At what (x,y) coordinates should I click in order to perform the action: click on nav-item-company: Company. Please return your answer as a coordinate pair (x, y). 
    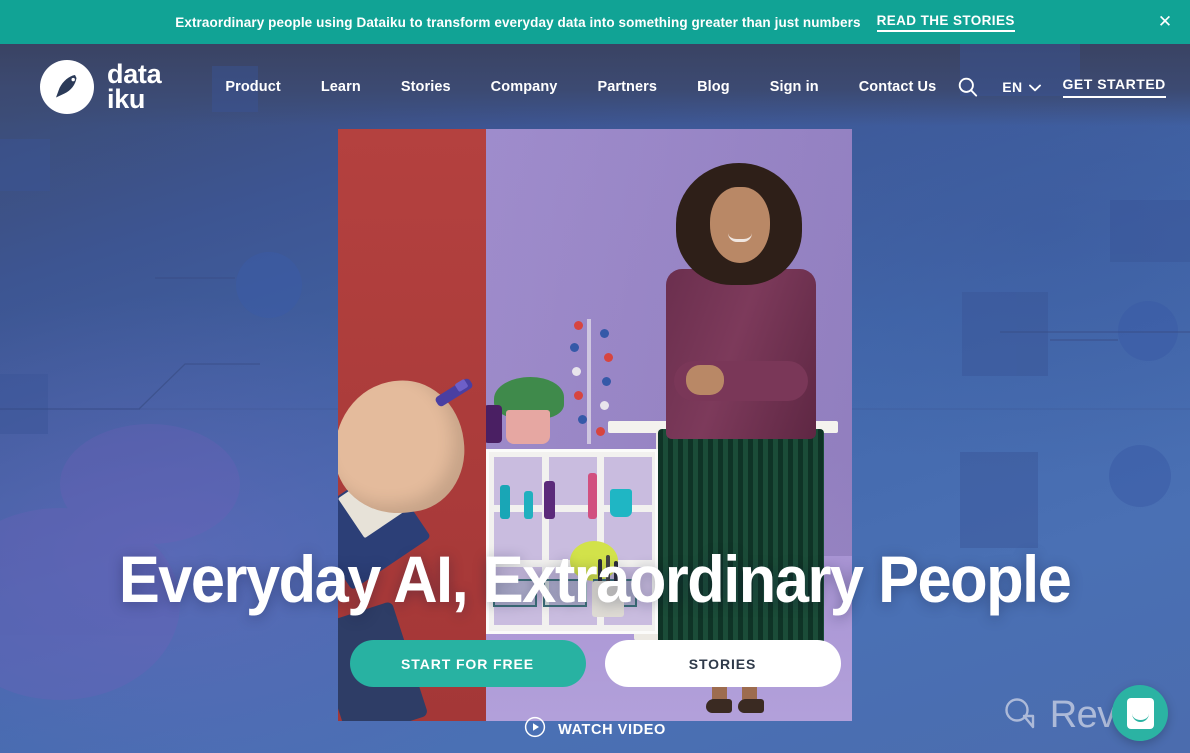
    Looking at the image, I should click on (524, 87).